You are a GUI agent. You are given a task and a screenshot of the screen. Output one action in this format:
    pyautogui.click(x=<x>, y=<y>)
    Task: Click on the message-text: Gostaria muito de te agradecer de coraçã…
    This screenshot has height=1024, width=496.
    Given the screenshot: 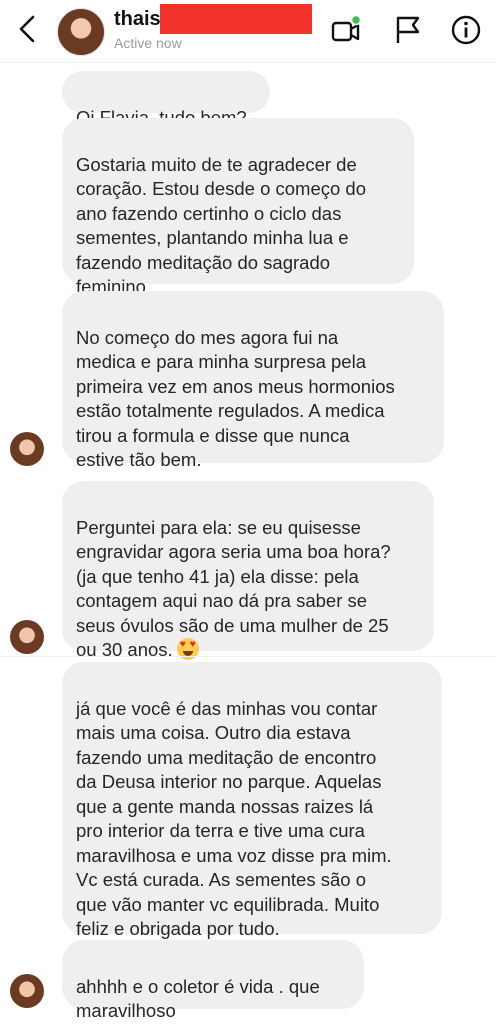 What is the action you would take?
    pyautogui.click(x=221, y=225)
    